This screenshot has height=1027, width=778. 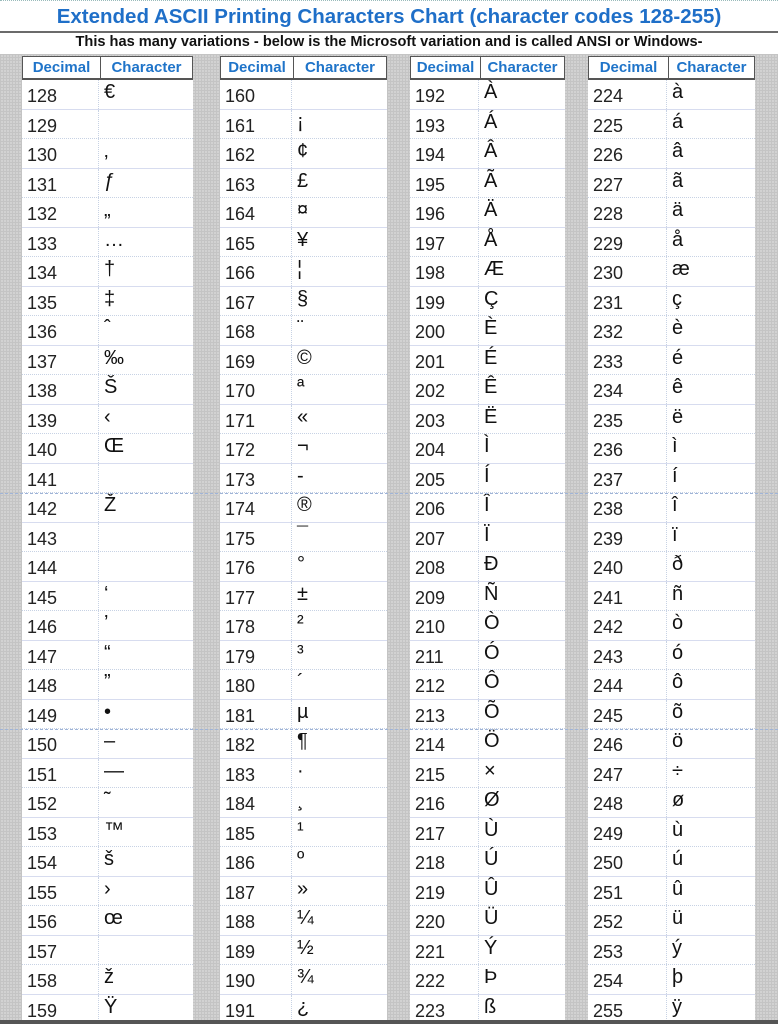 I want to click on character-glyph: ®, so click(x=304, y=505).